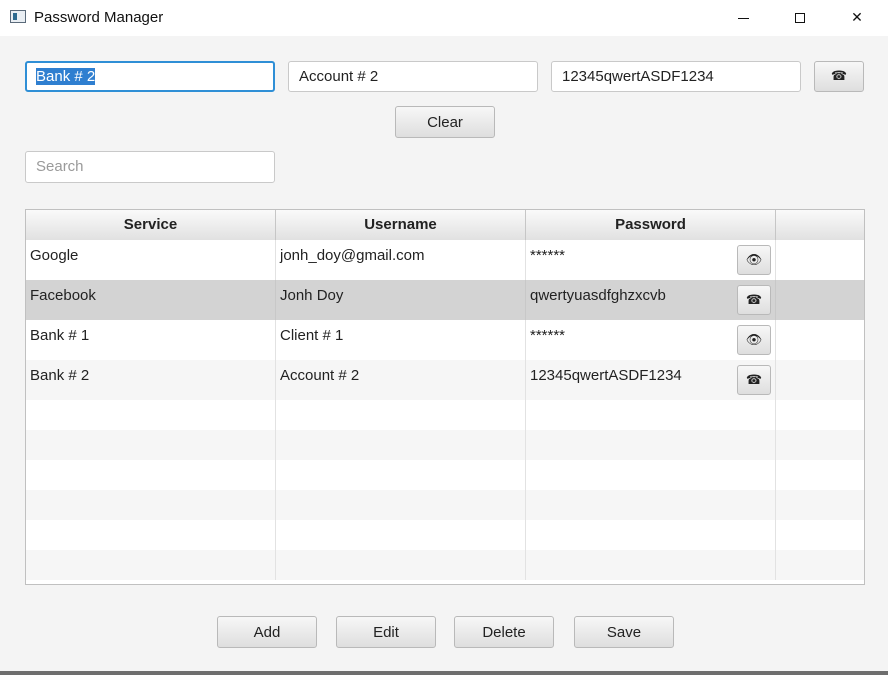 This screenshot has width=888, height=675. What do you see at coordinates (151, 340) in the screenshot?
I see `service-cell: Bank # 1` at bounding box center [151, 340].